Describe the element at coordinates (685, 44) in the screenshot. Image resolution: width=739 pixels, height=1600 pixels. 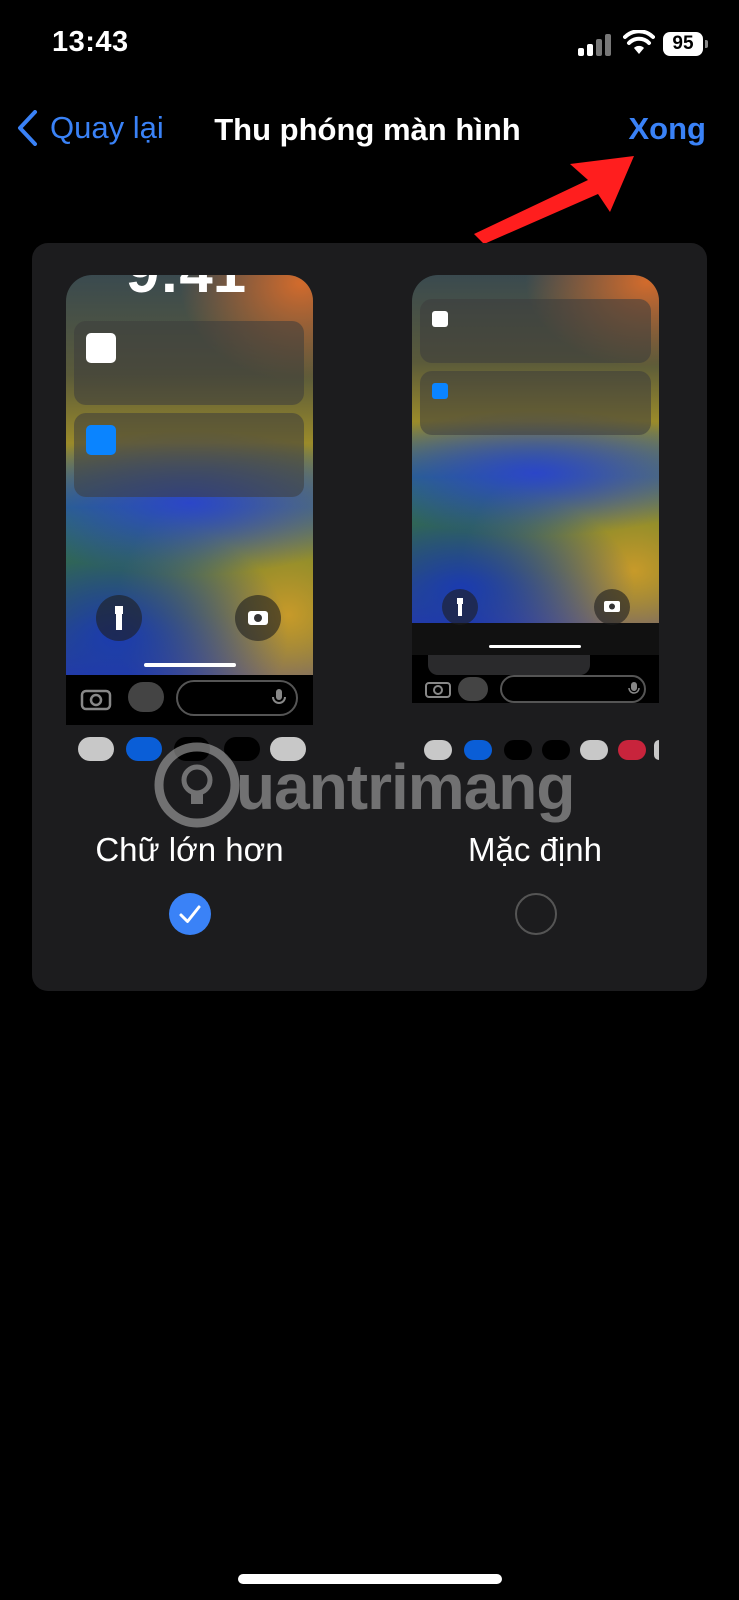
I see `battery-indicator: 95` at that location.